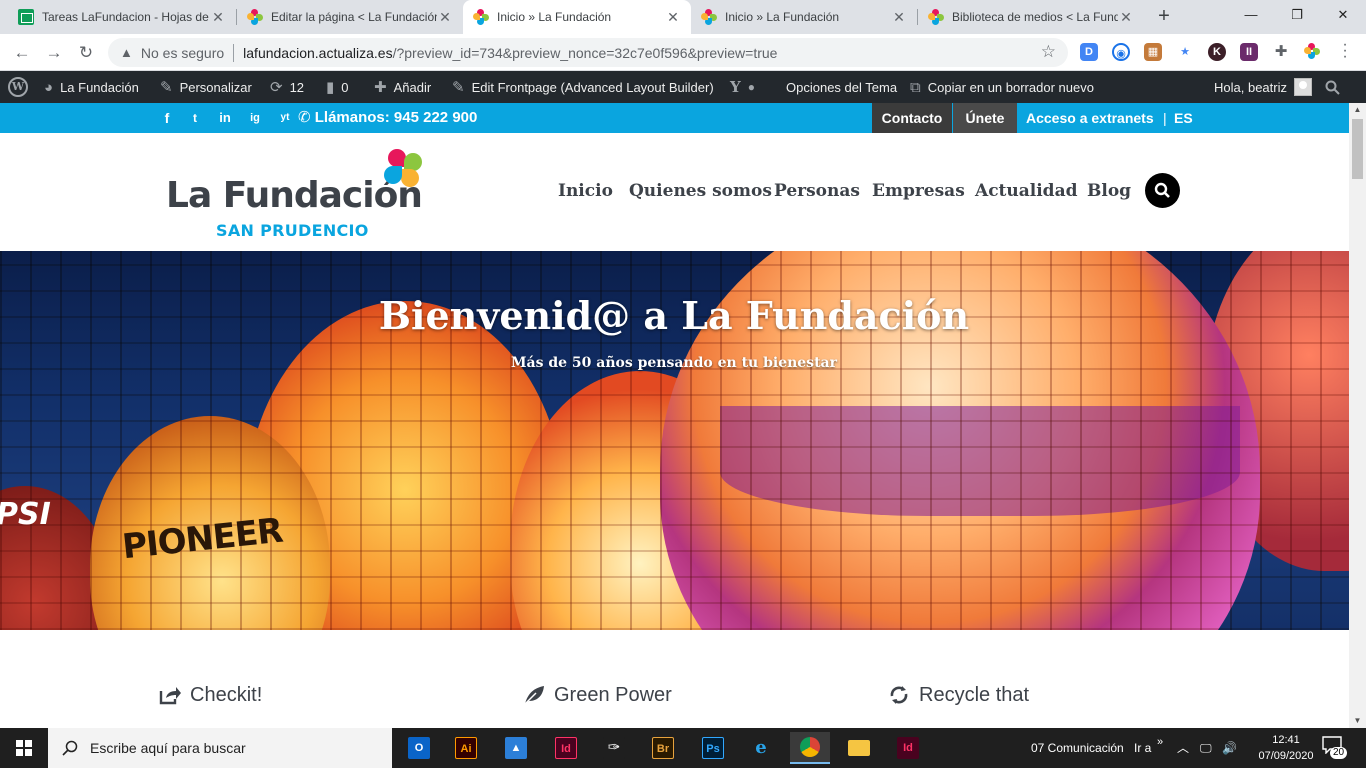  I want to click on close-window-button: ✕, so click(1343, 15).